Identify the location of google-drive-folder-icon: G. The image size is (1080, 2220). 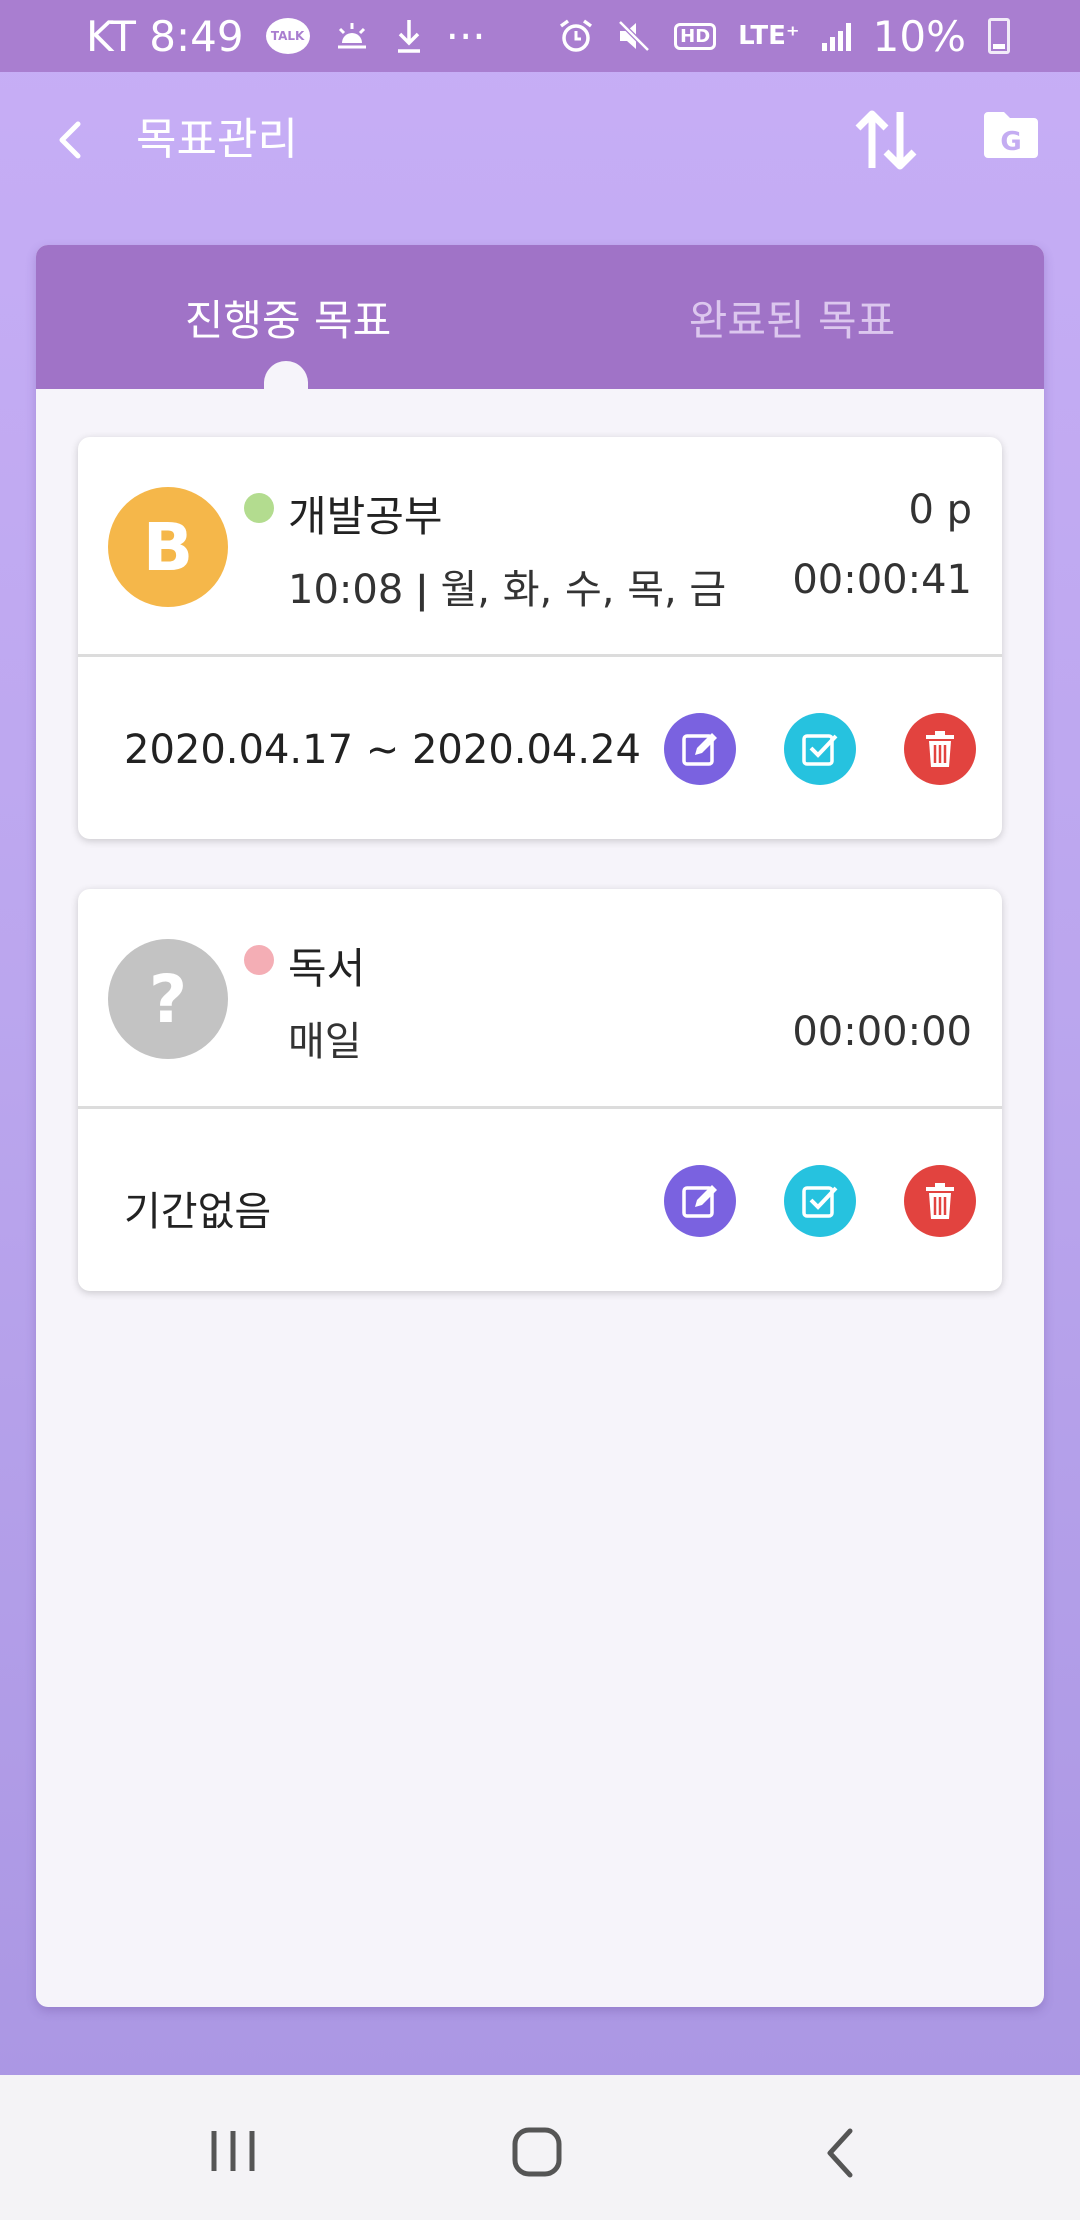
(1011, 135).